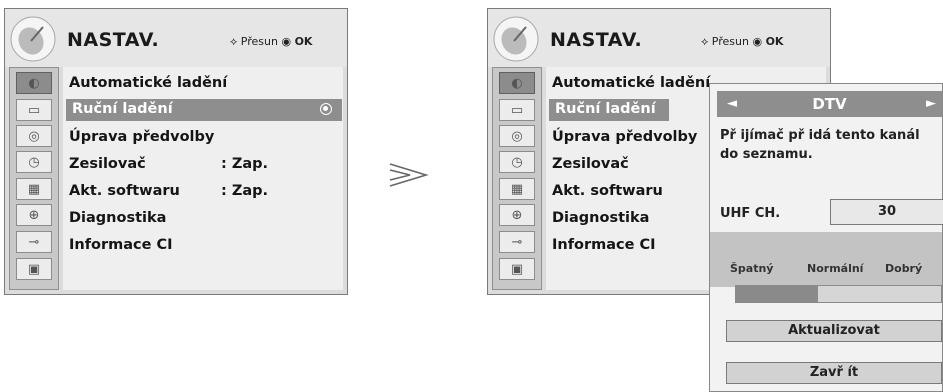 Image resolution: width=943 pixels, height=392 pixels. I want to click on signal-strength-fill, so click(777, 294).